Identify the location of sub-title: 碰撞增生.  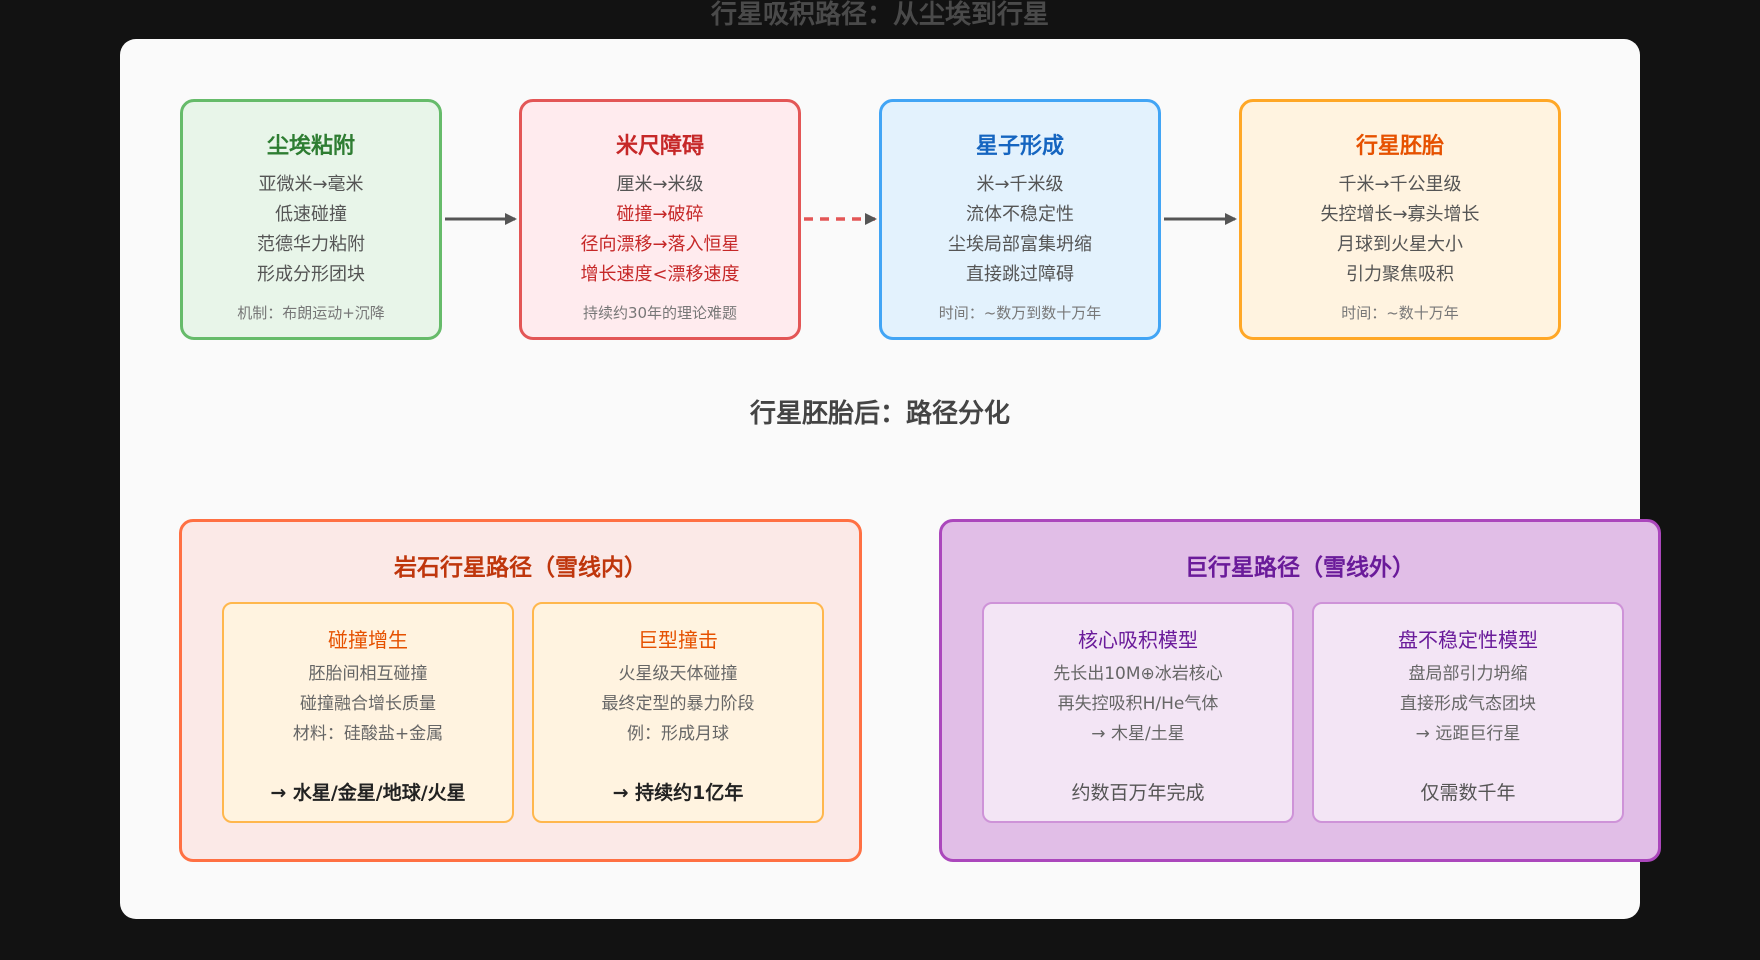
(368, 640).